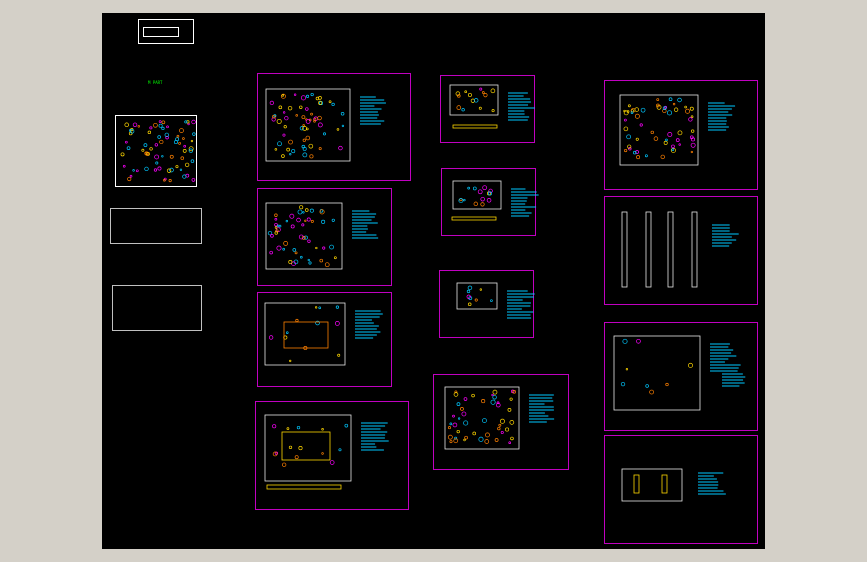 The width and height of the screenshot is (867, 562). Describe the element at coordinates (652, 485) in the screenshot. I see `insert-outline` at that location.